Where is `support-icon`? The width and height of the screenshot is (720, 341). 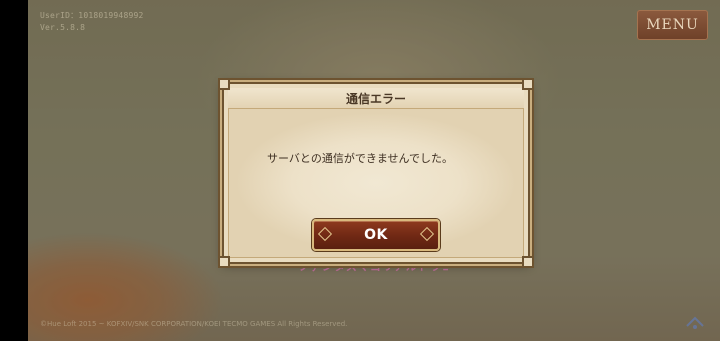 support-icon is located at coordinates (695, 323).